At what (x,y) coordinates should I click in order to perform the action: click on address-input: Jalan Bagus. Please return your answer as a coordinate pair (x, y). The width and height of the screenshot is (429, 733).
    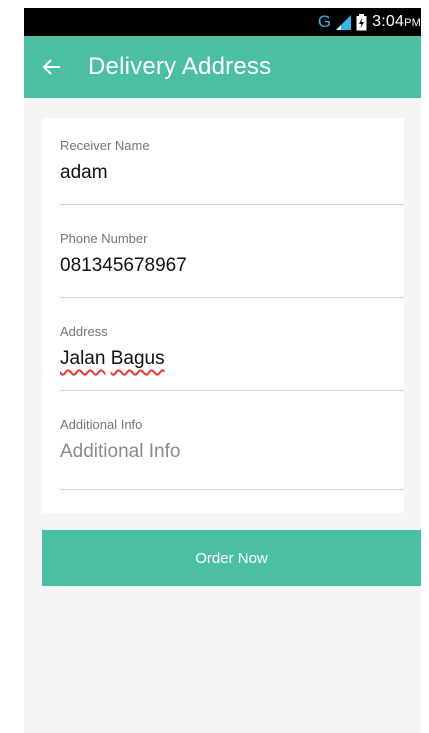
    Looking at the image, I should click on (112, 359).